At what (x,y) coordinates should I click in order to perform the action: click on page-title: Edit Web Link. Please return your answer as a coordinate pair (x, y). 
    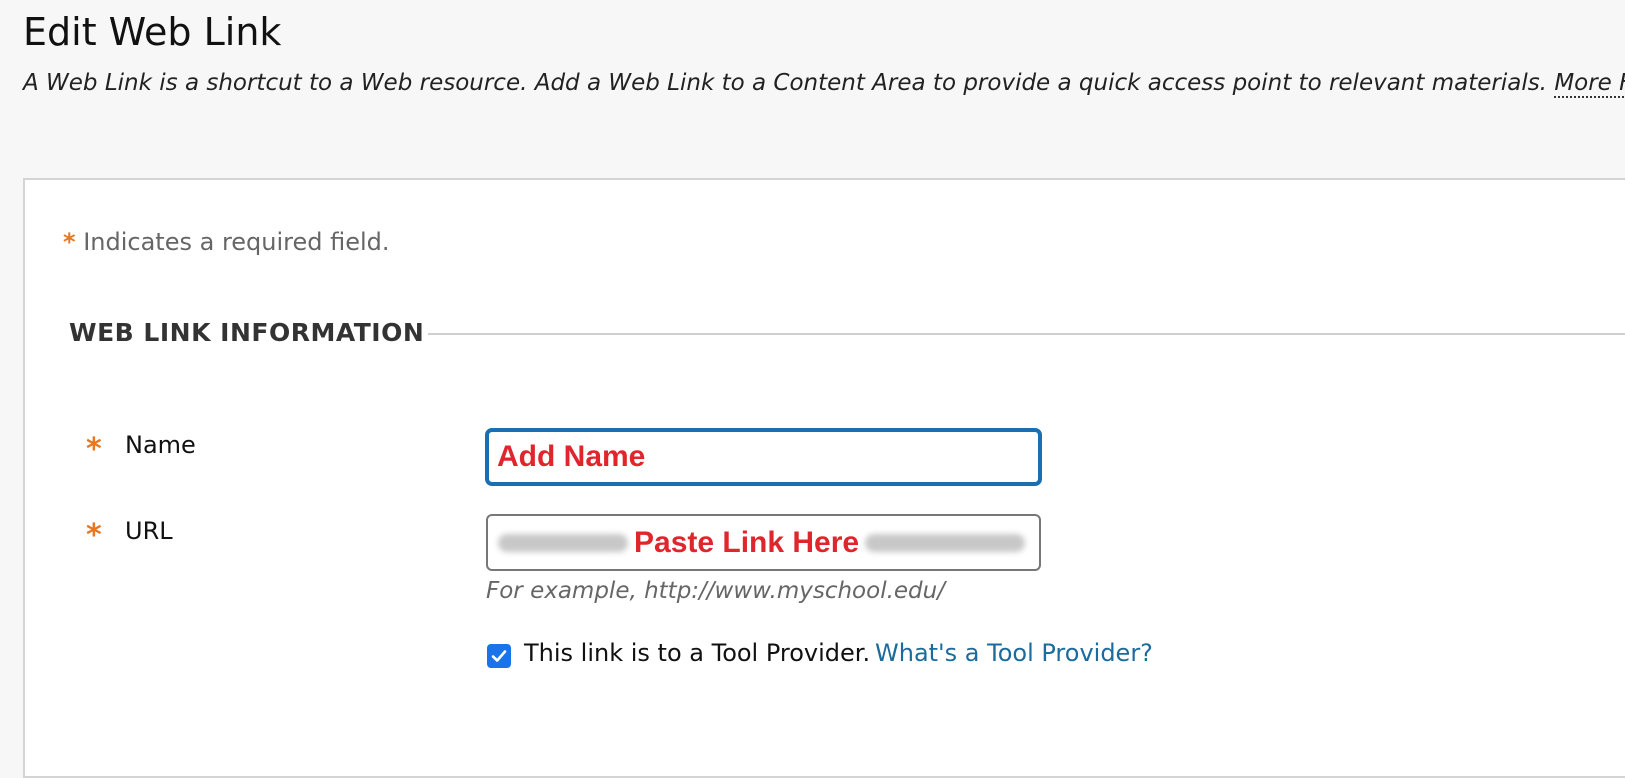
    Looking at the image, I should click on (152, 32).